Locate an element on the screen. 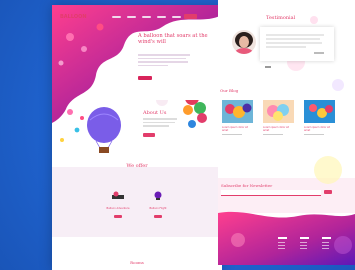 The image size is (355, 270). about-button is located at coordinates (149, 135).